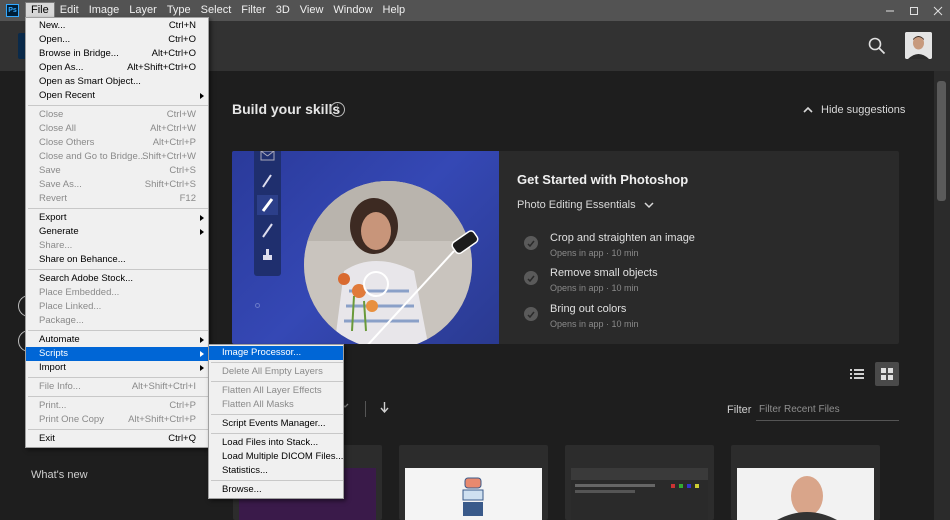  I want to click on whats-new-link: What's new, so click(59, 475).